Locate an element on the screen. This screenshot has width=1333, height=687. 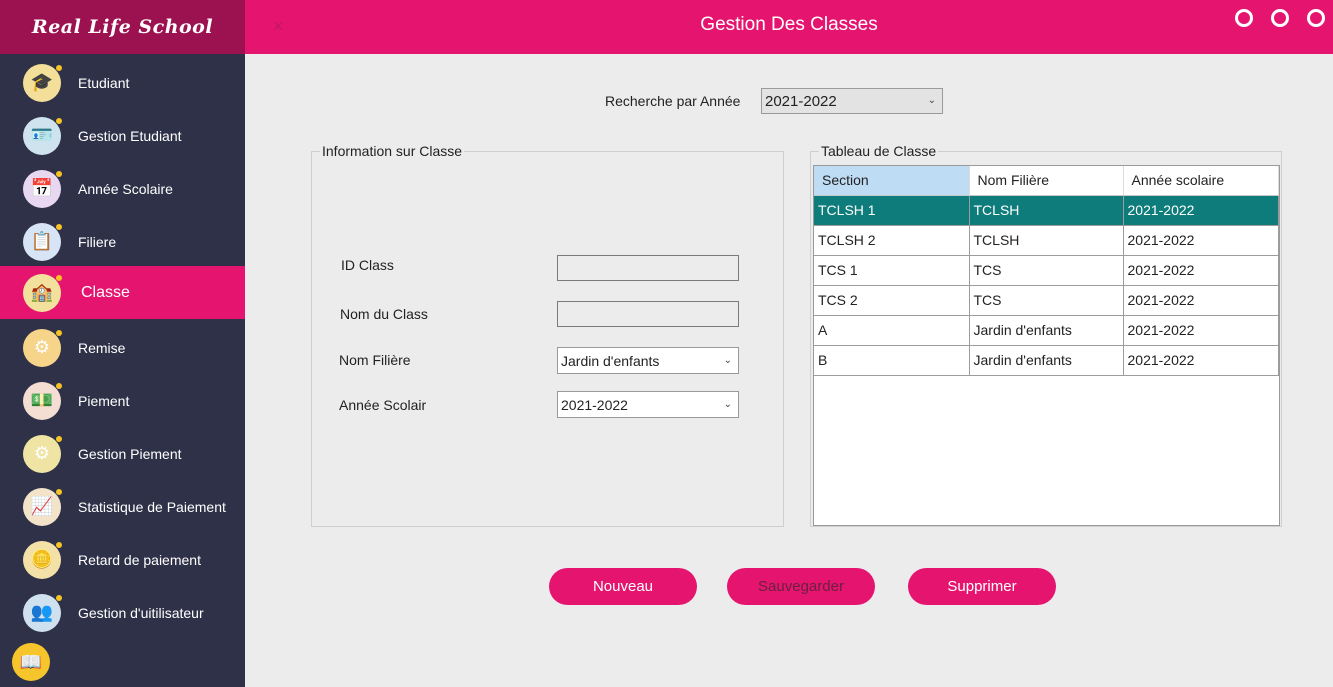
users-icon: 👥 is located at coordinates (42, 612).